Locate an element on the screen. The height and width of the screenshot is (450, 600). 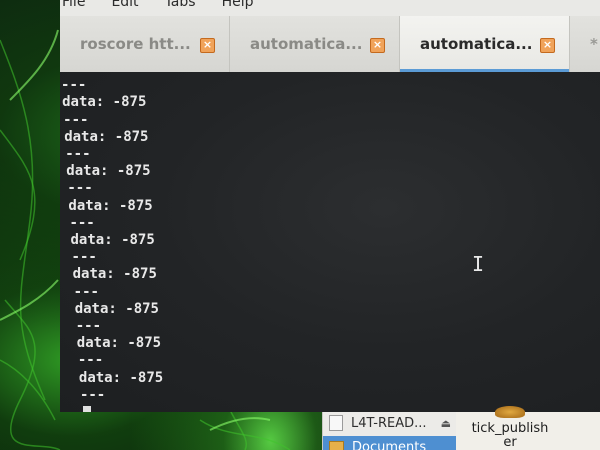
tab-roscore: roscore htt... × is located at coordinates (145, 44).